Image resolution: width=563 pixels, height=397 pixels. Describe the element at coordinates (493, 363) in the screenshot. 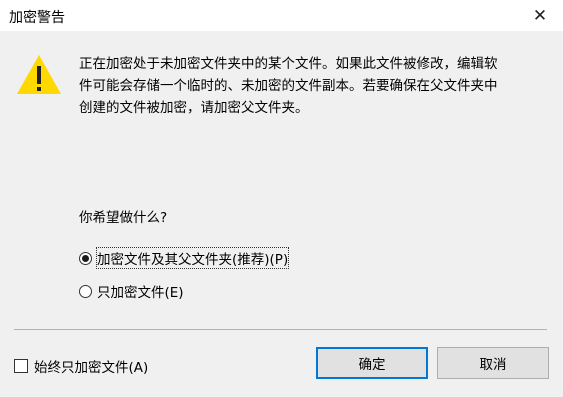

I see `cancel-button: 取消` at that location.